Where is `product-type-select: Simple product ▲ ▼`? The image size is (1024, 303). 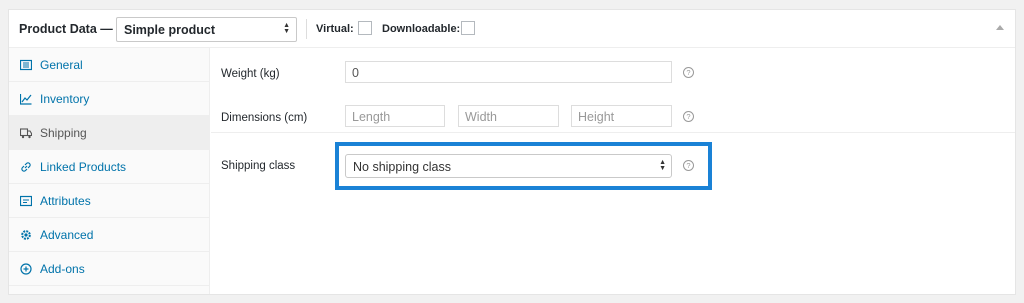
product-type-select: Simple product ▲ ▼ is located at coordinates (206, 29).